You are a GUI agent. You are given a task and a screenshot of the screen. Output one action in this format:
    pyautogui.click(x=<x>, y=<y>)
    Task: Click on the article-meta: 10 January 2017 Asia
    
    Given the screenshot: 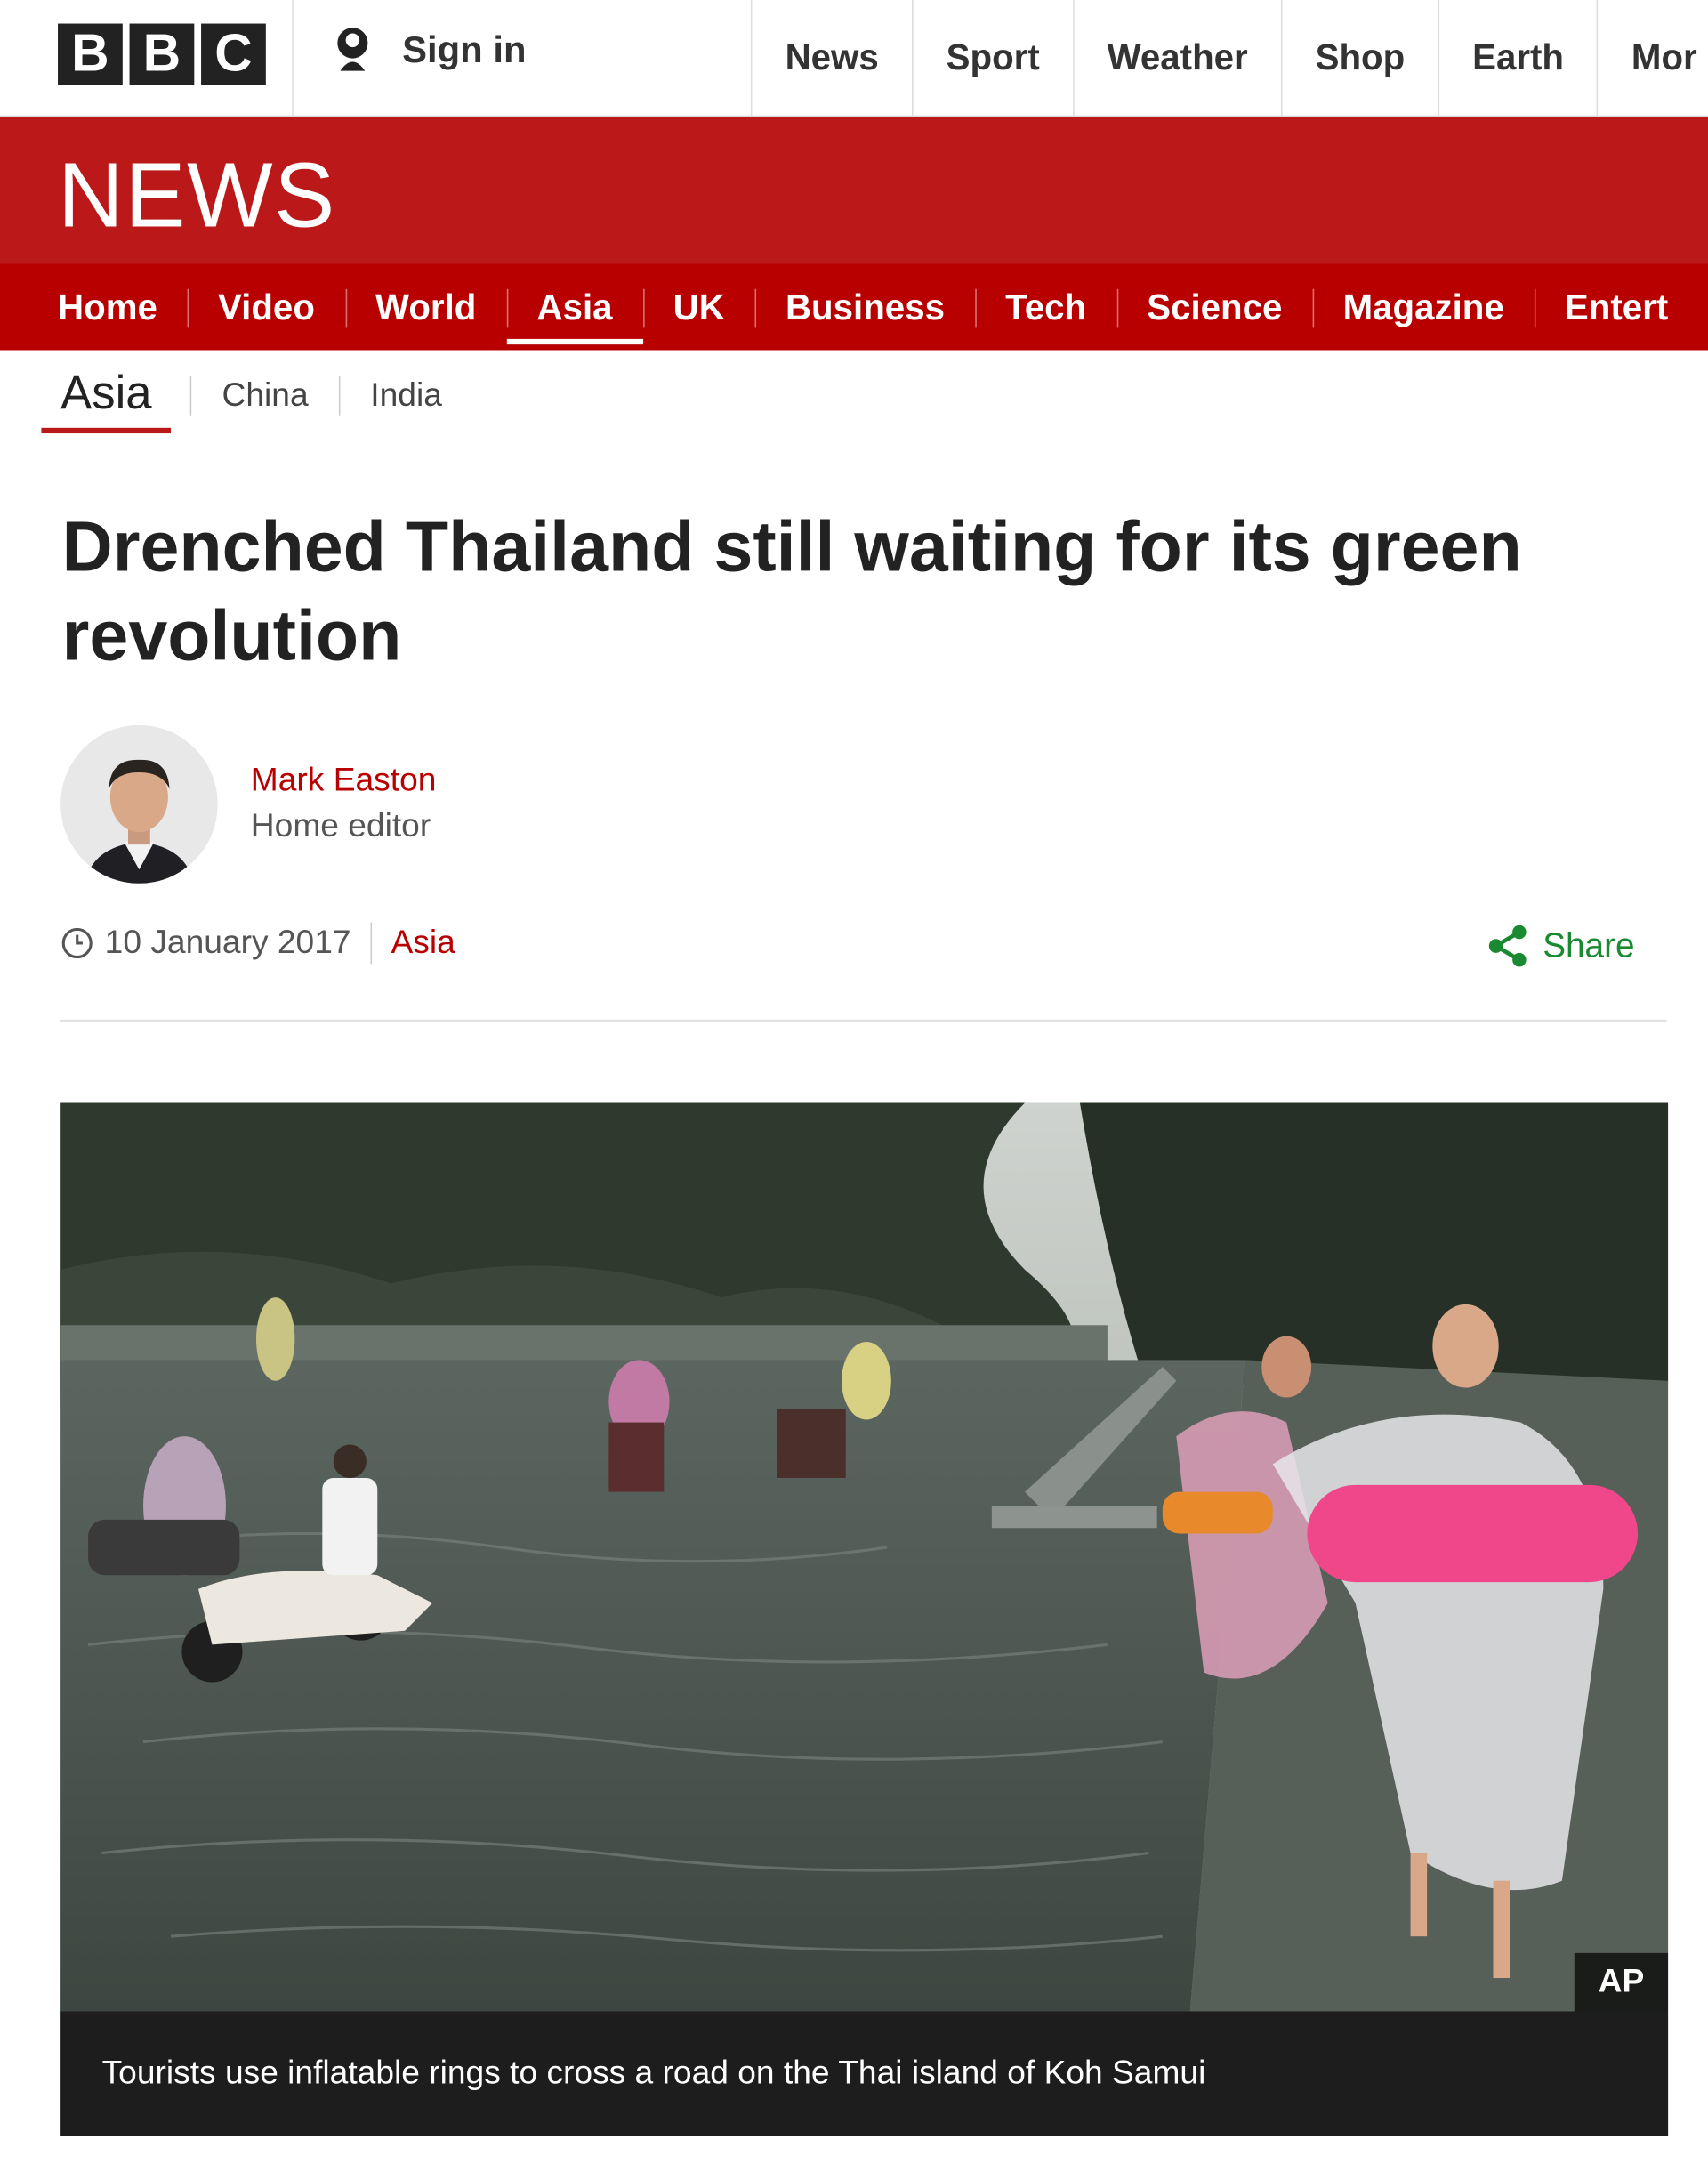 What is the action you would take?
    pyautogui.click(x=257, y=943)
    